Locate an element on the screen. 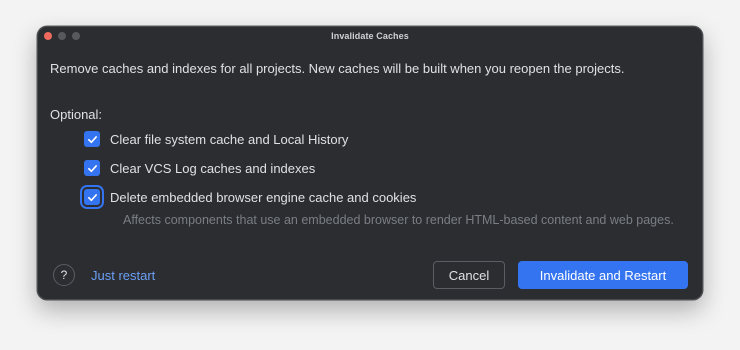  just-restart-link: Just restart is located at coordinates (123, 275).